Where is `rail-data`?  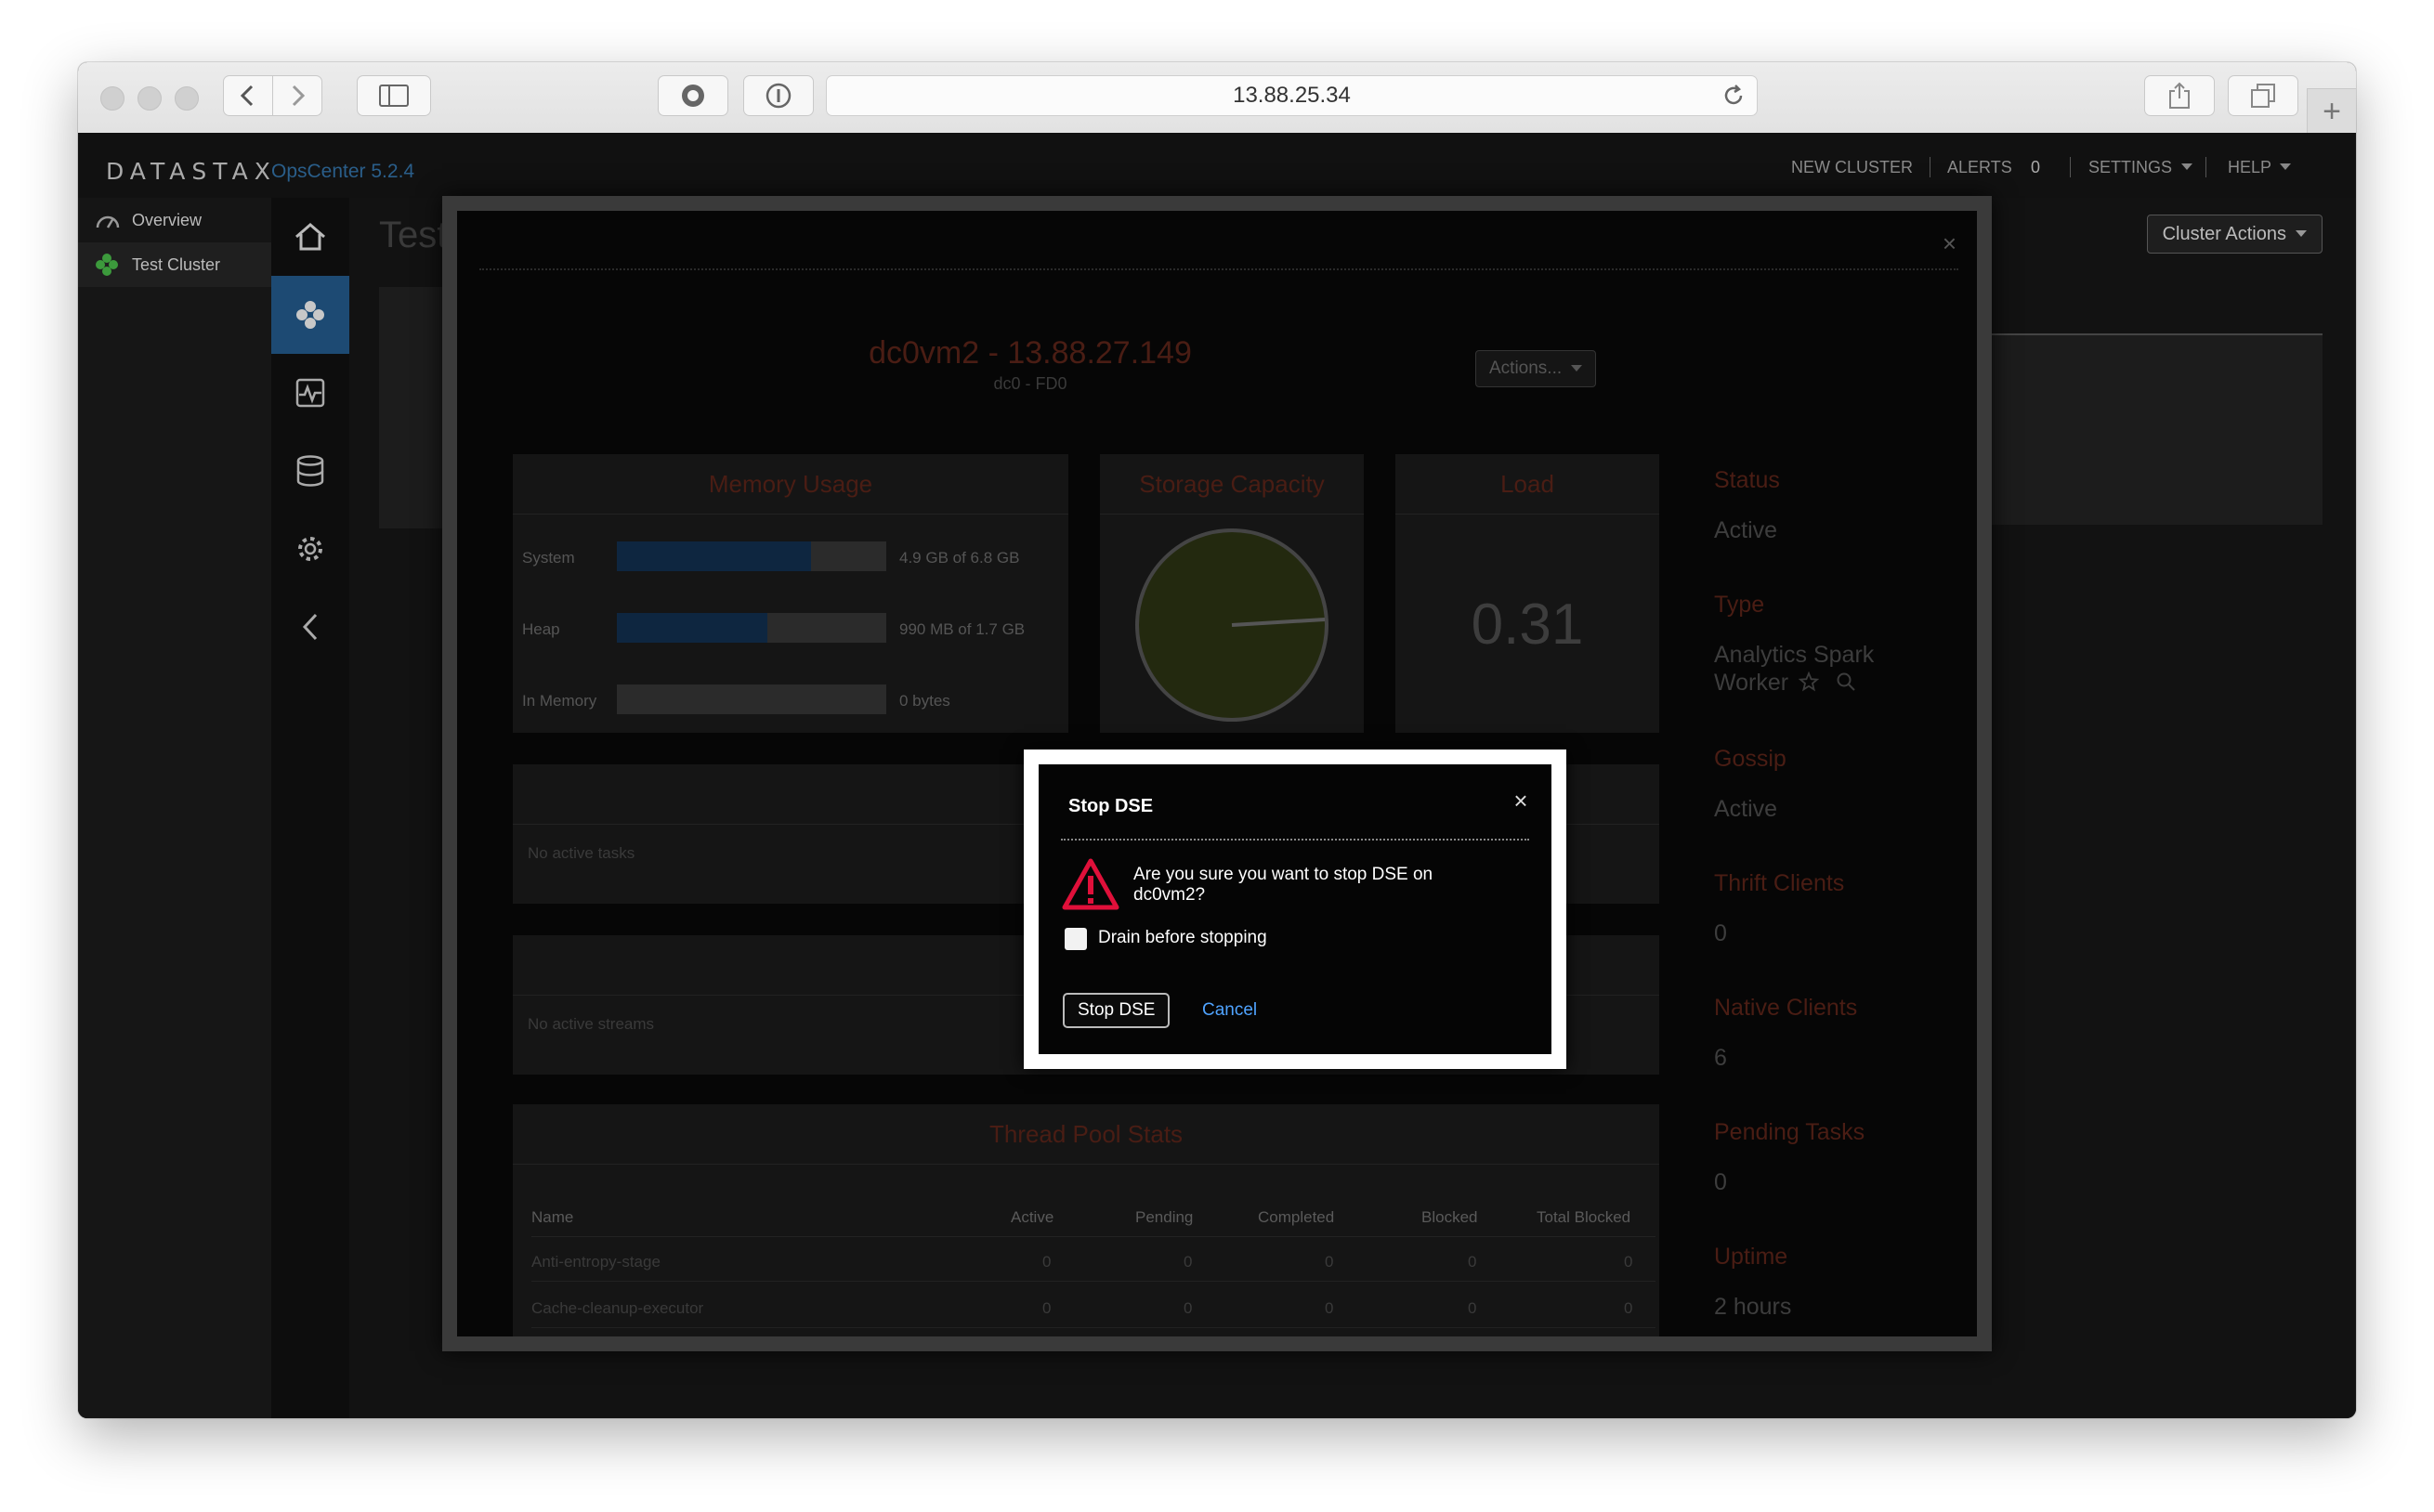 rail-data is located at coordinates (310, 471).